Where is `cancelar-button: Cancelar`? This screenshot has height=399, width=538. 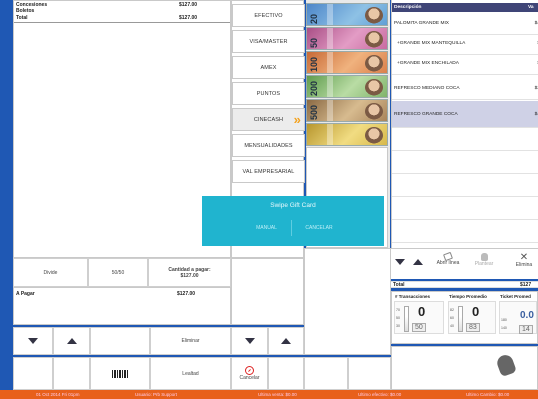 cancelar-button: Cancelar is located at coordinates (249, 373).